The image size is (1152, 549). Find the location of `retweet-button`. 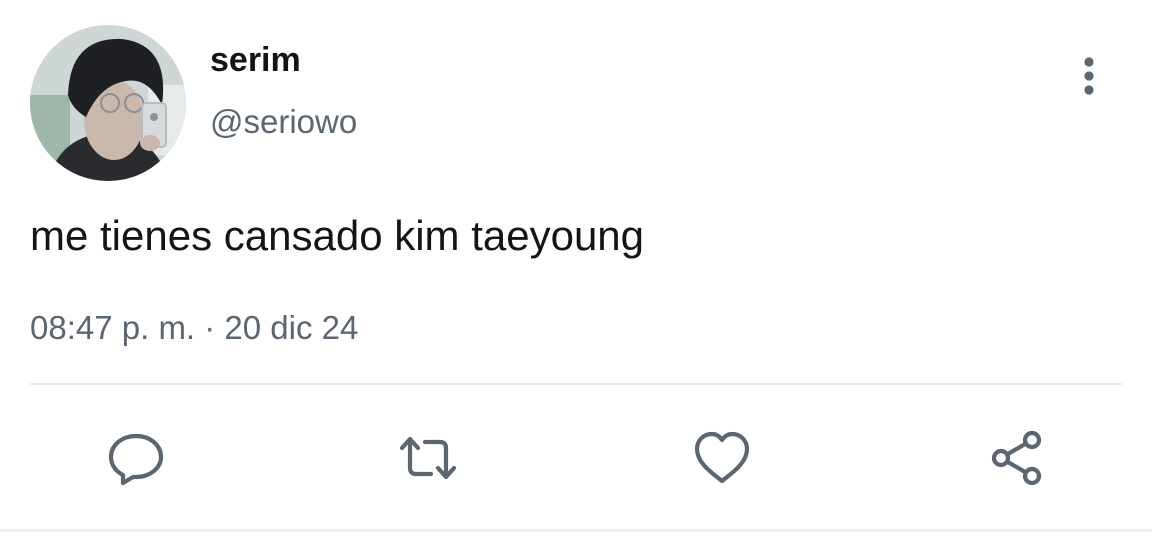

retweet-button is located at coordinates (428, 458).